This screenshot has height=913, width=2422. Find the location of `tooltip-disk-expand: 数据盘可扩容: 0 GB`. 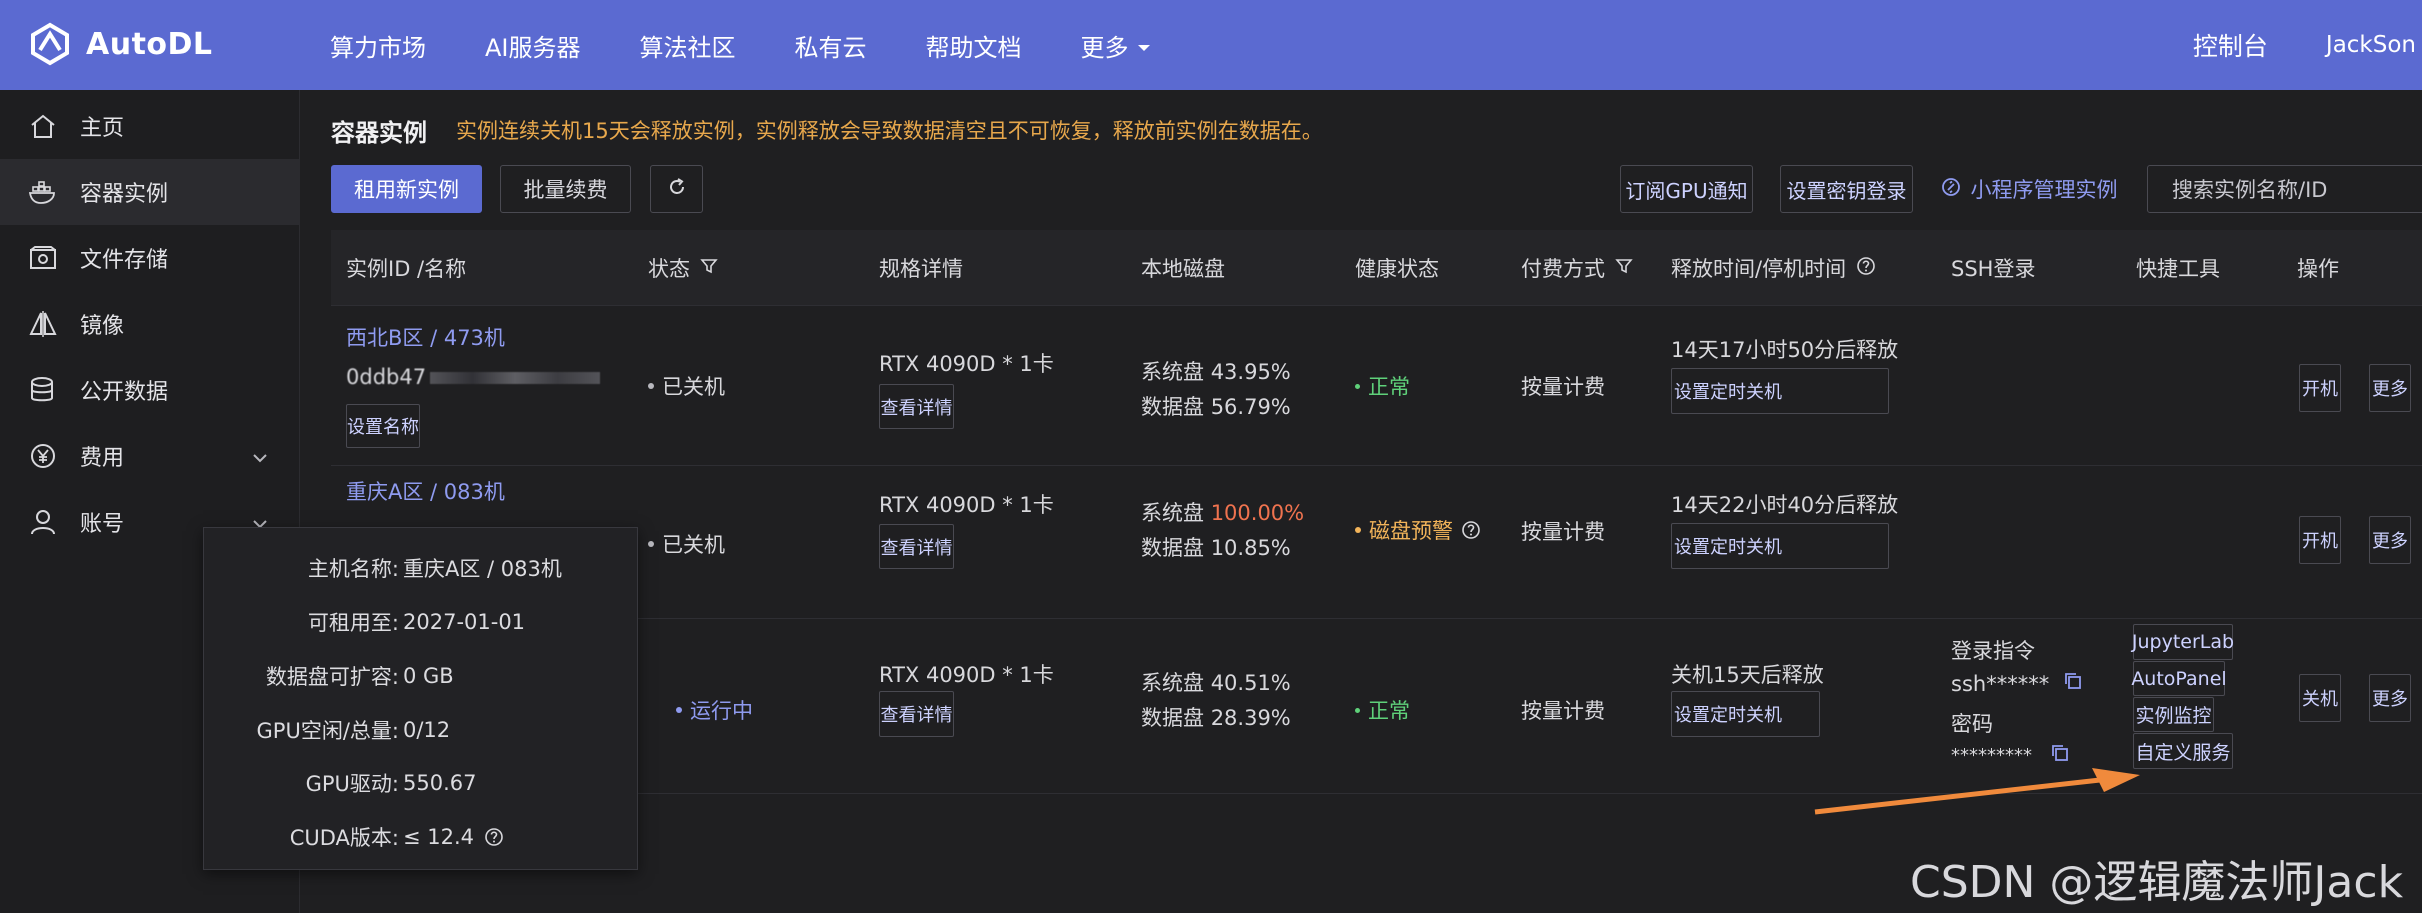

tooltip-disk-expand: 数据盘可扩容: 0 GB is located at coordinates (421, 676).